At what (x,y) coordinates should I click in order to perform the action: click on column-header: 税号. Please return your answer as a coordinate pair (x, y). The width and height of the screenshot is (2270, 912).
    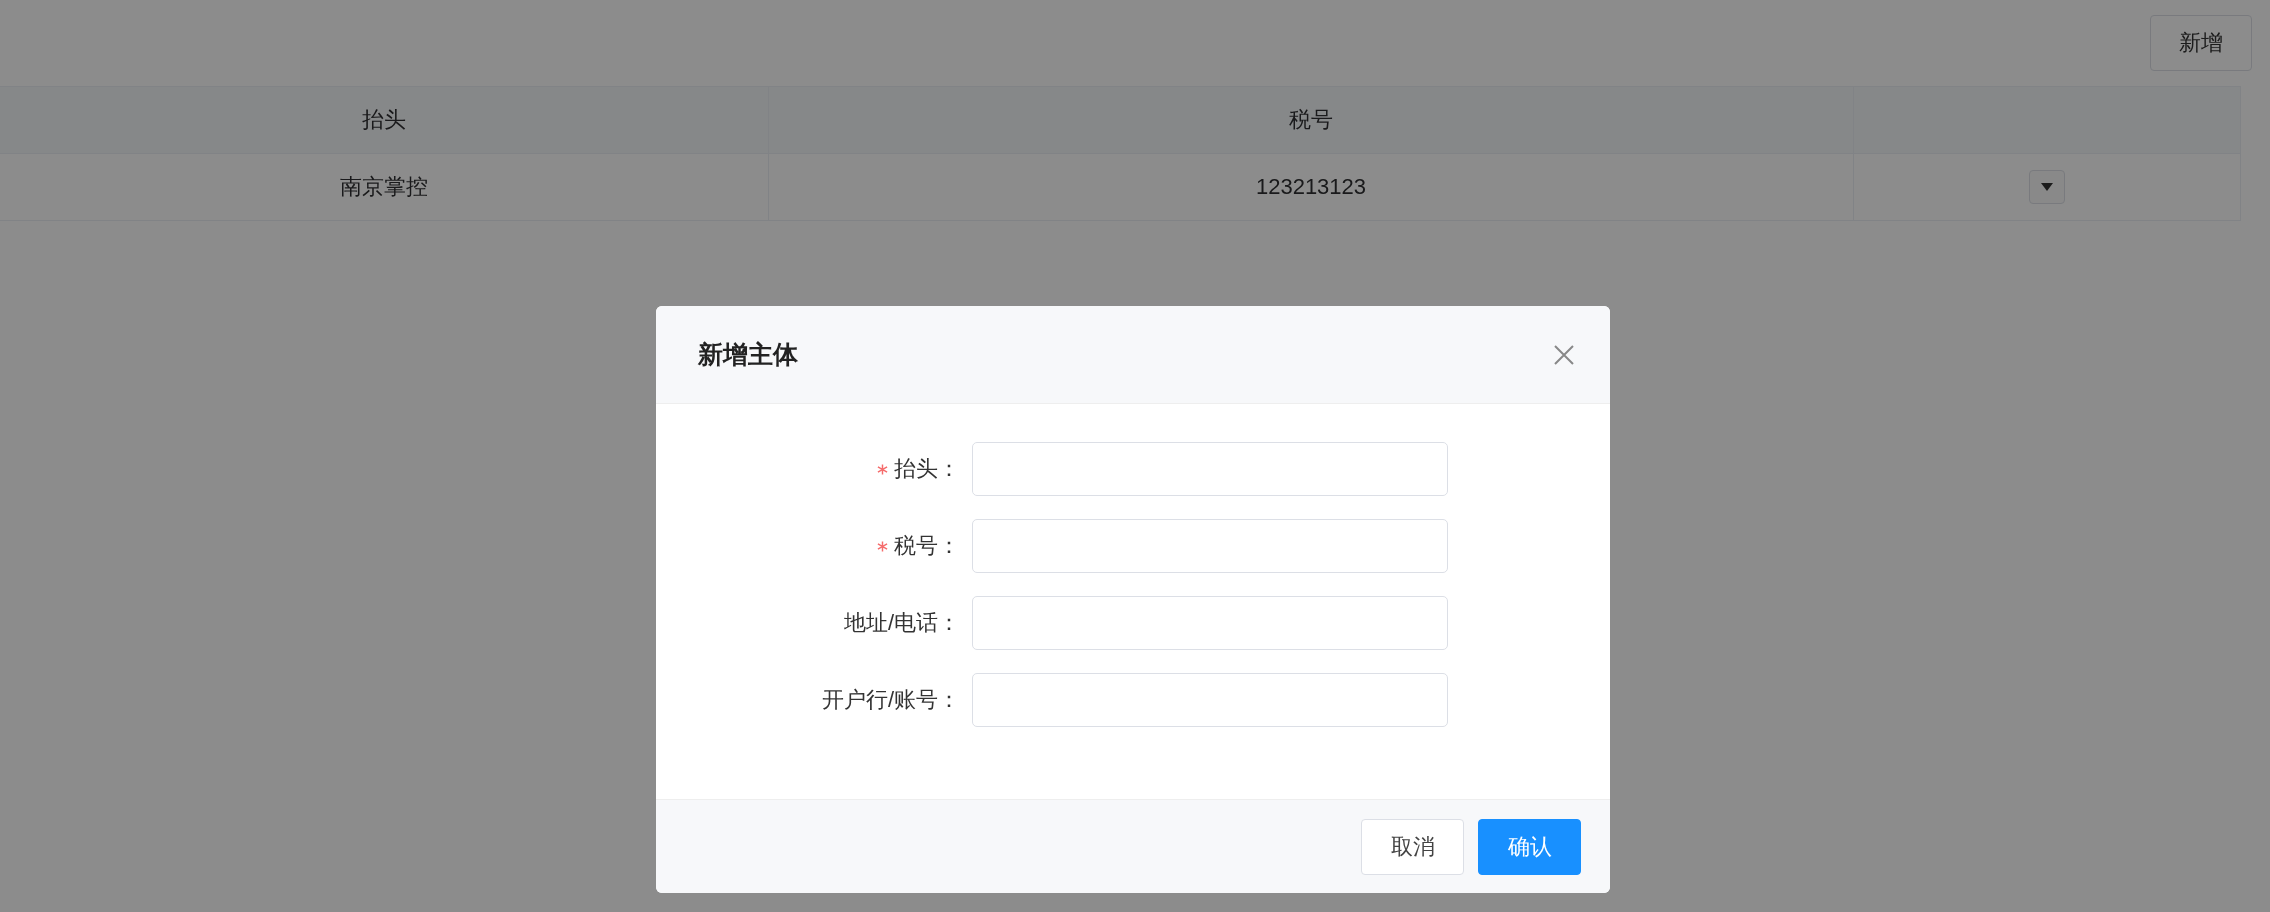
    Looking at the image, I should click on (1311, 120).